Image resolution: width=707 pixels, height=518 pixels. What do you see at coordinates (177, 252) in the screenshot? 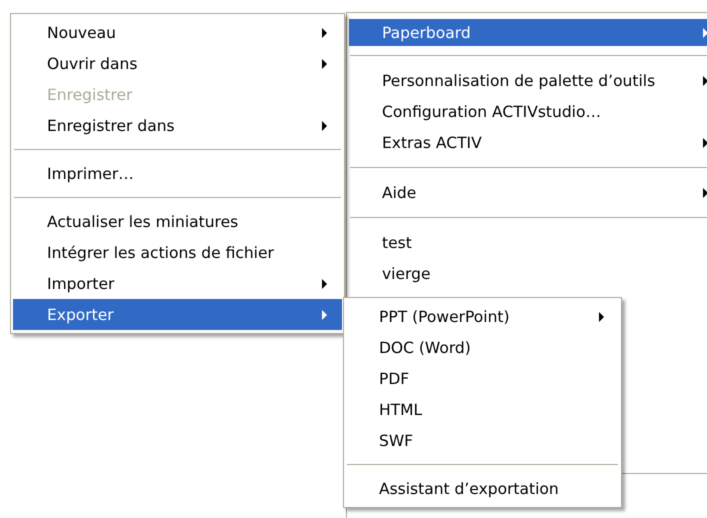
I see `menu-item: Intégrer les actions de fichier` at bounding box center [177, 252].